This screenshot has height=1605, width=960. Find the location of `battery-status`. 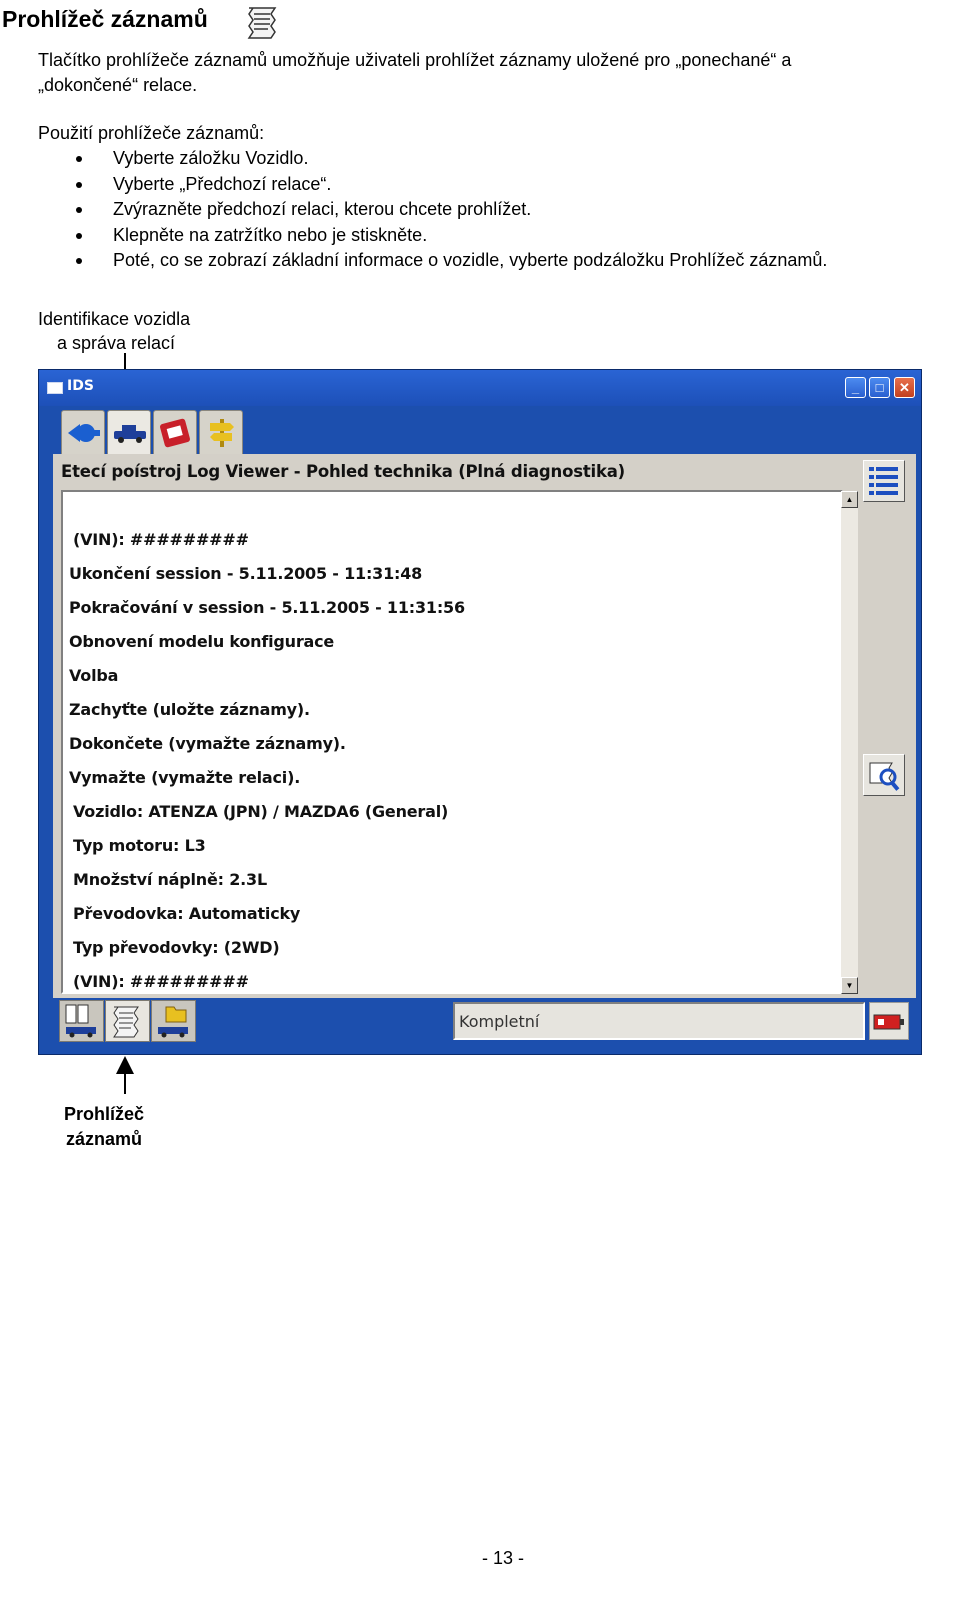

battery-status is located at coordinates (889, 1021).